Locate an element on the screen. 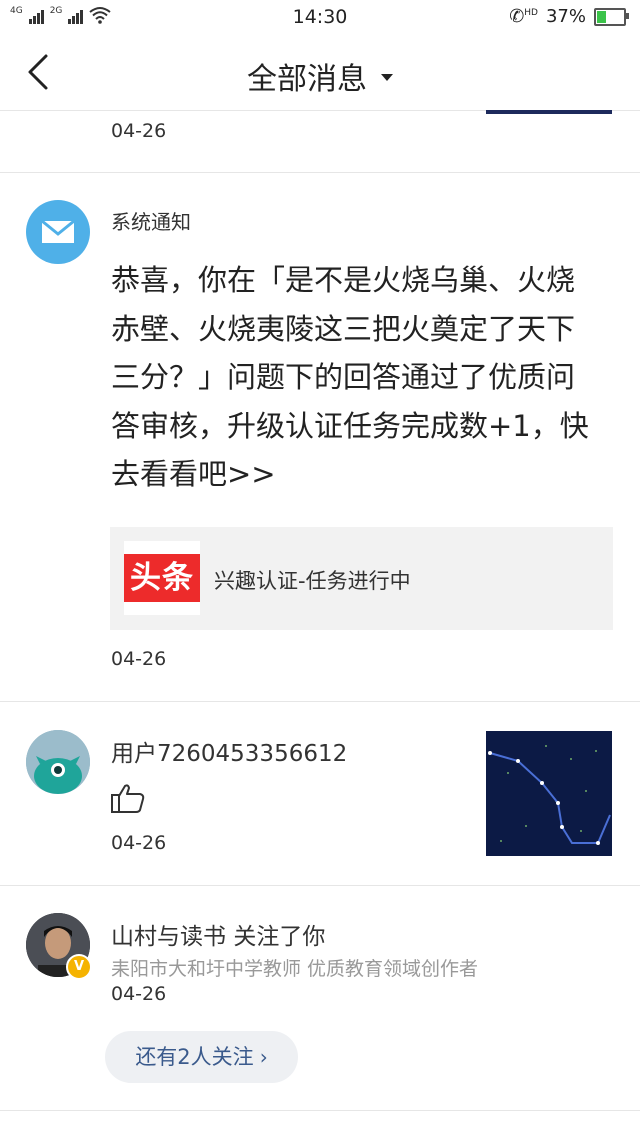 The width and height of the screenshot is (640, 1137). follower-name: 山村与读书 is located at coordinates (168, 937).